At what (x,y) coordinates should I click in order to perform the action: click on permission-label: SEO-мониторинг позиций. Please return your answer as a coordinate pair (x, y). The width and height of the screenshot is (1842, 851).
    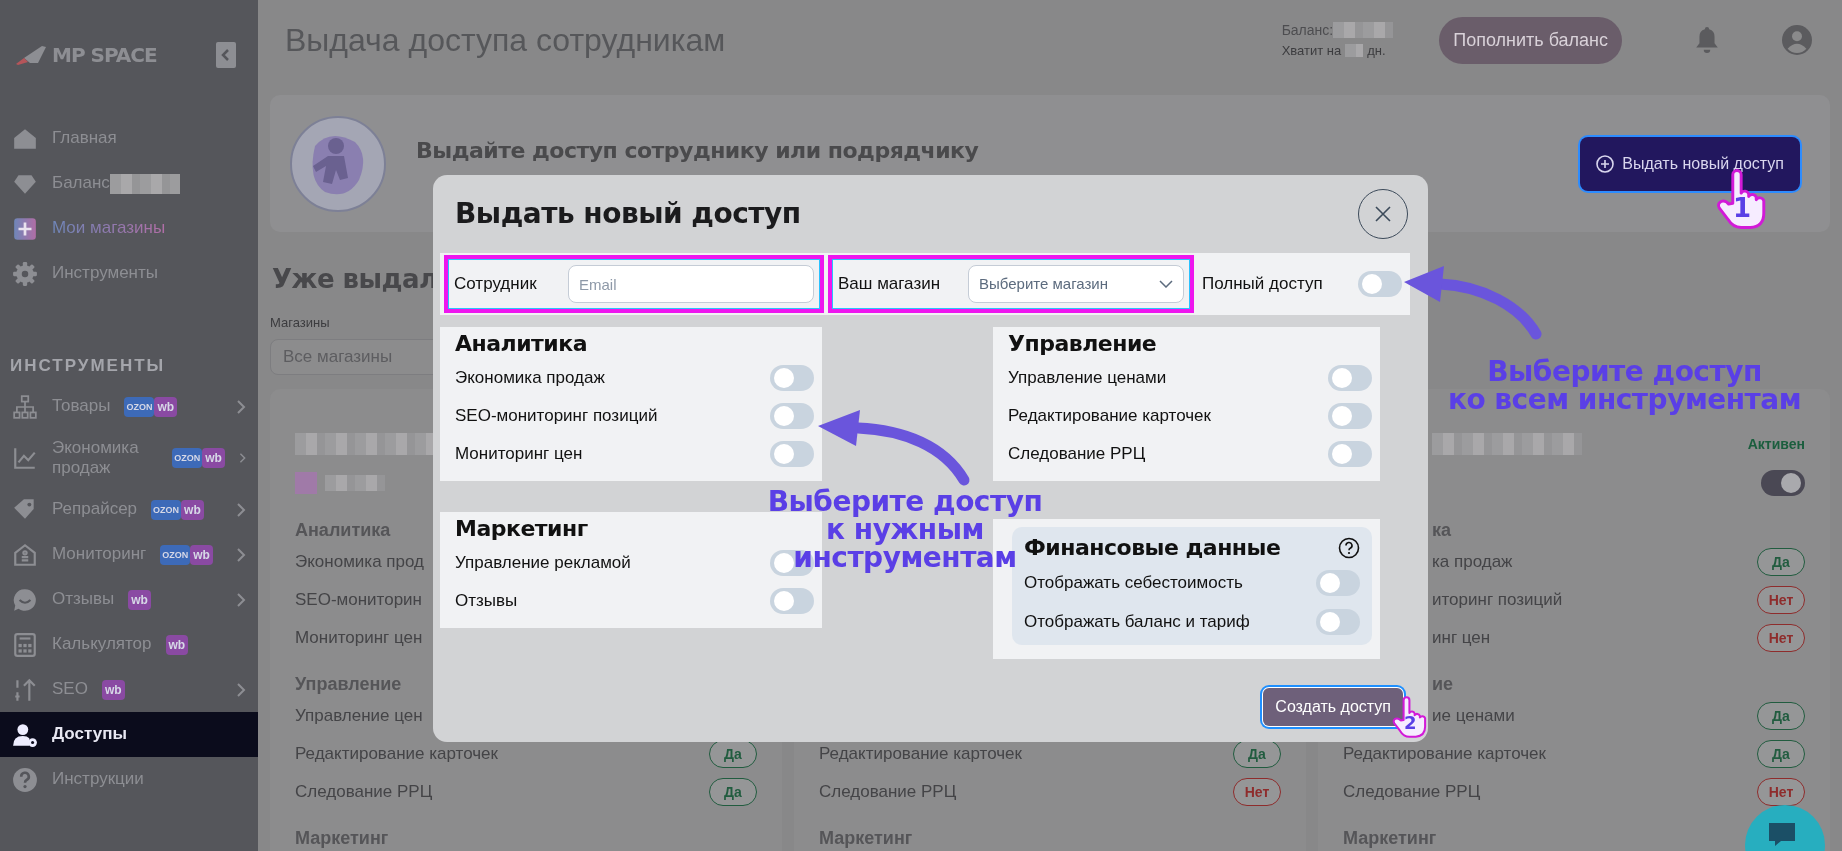
    Looking at the image, I should click on (556, 416).